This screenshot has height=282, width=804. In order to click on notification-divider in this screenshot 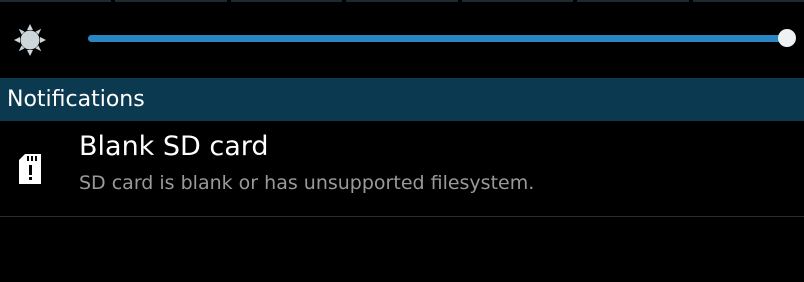, I will do `click(402, 216)`.